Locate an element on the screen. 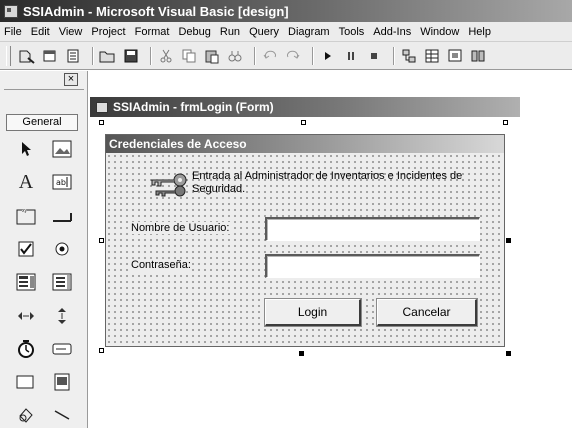  menu-view: View is located at coordinates (71, 32).